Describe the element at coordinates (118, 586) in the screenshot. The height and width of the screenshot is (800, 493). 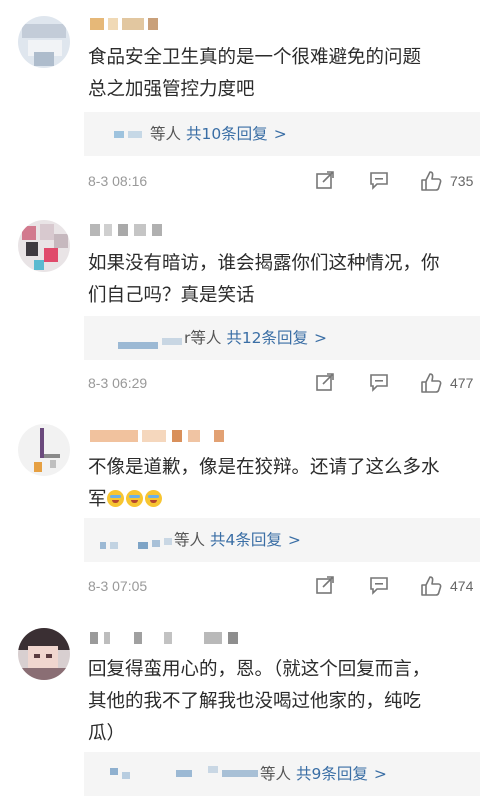
I see `timestamp: 8-3 07:05` at that location.